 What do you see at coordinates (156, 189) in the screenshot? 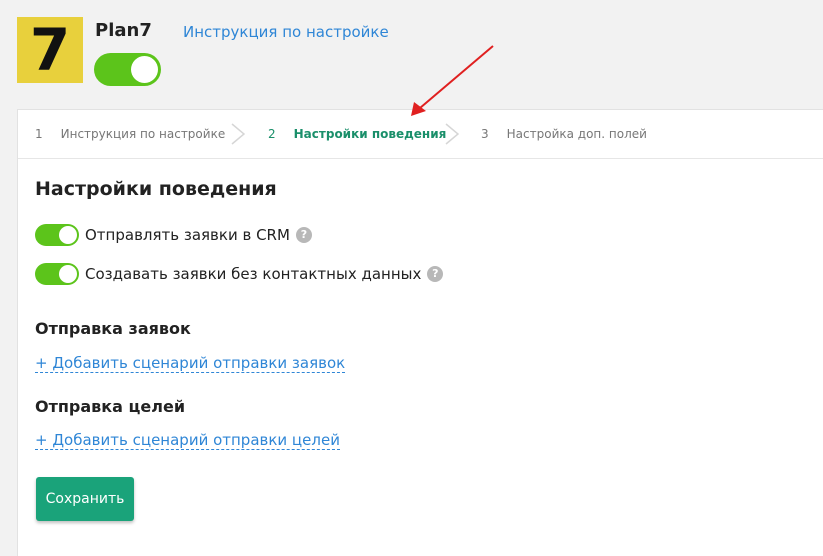
I see `page-title: Настройки поведения` at bounding box center [156, 189].